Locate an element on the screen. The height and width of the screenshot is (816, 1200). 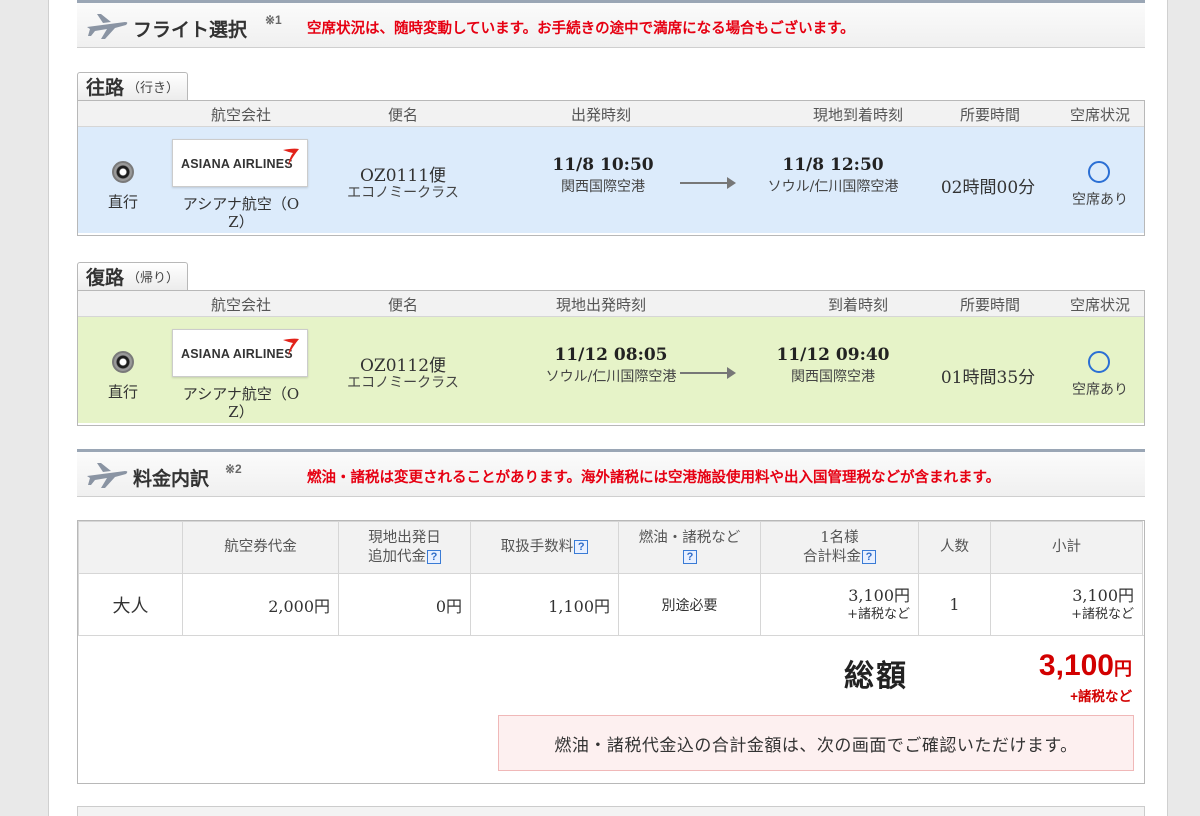
flight-note-mark: ※1 is located at coordinates (273, 20).